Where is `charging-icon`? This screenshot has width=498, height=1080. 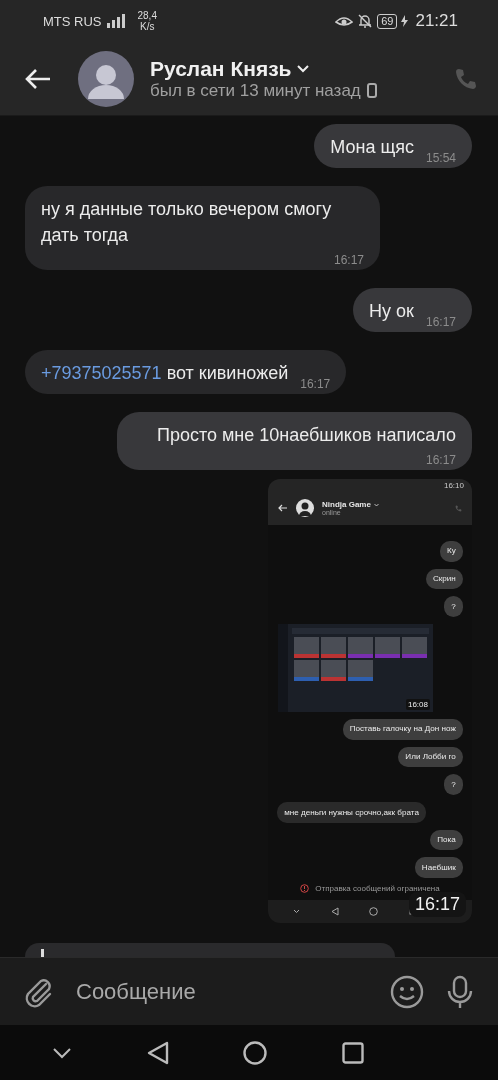 charging-icon is located at coordinates (405, 21).